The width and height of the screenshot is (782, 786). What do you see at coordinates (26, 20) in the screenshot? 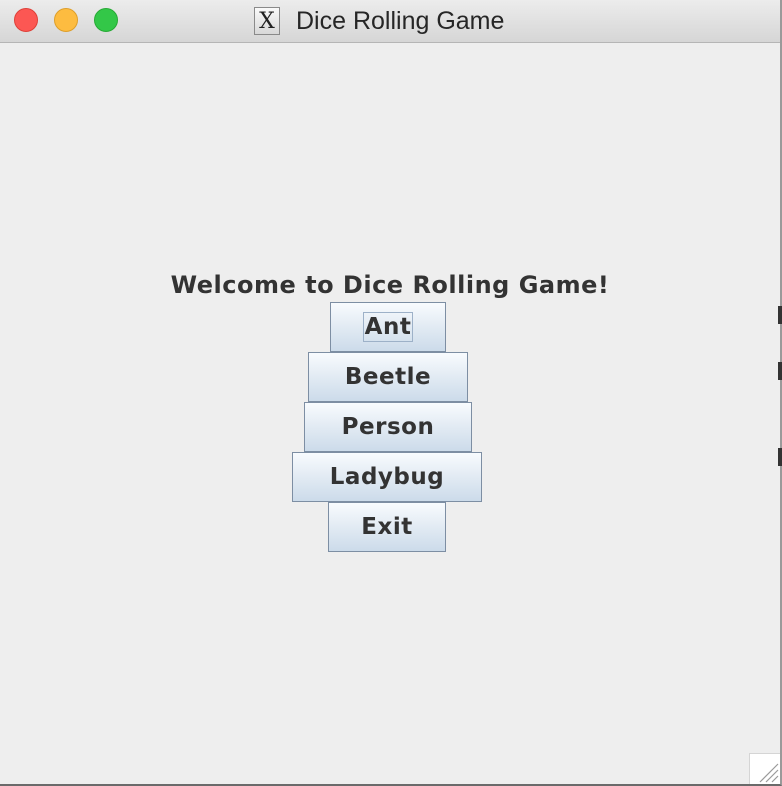
I see `close-icon` at bounding box center [26, 20].